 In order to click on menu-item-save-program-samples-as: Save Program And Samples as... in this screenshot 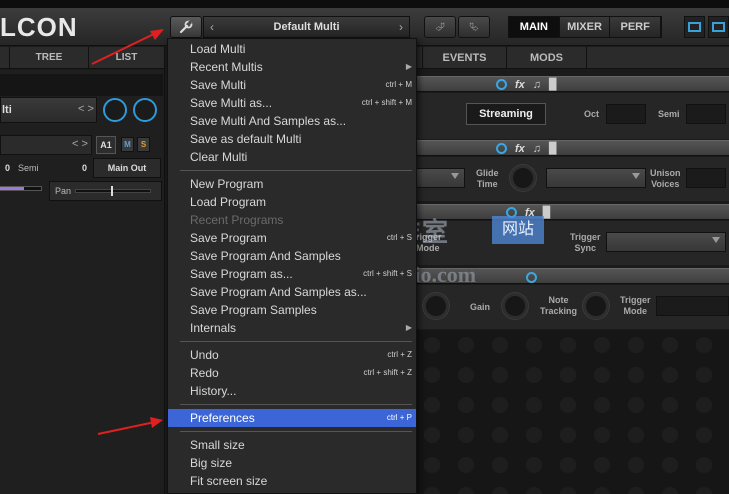, I will do `click(292, 292)`.